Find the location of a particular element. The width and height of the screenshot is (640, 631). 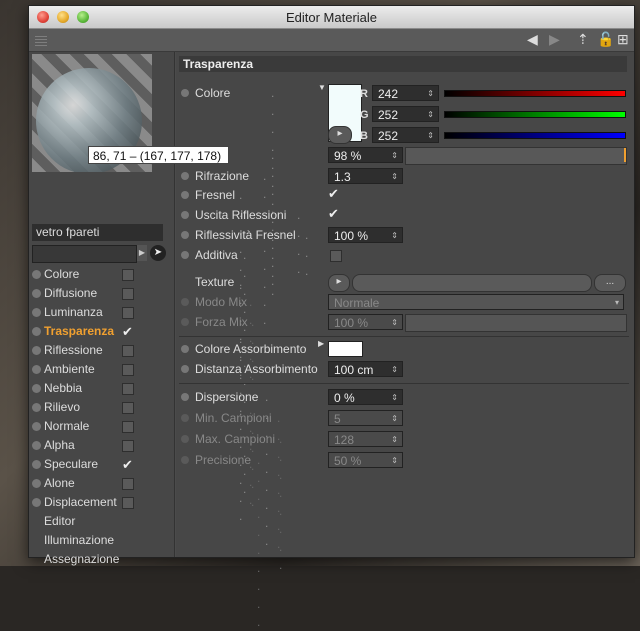

rifrazione-field: 1.3 ⇕ is located at coordinates (365, 176).